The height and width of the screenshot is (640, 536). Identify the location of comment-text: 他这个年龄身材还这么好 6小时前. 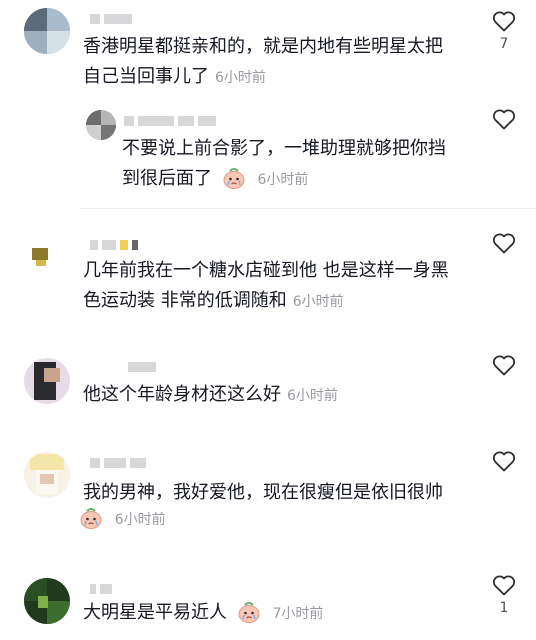
(210, 394).